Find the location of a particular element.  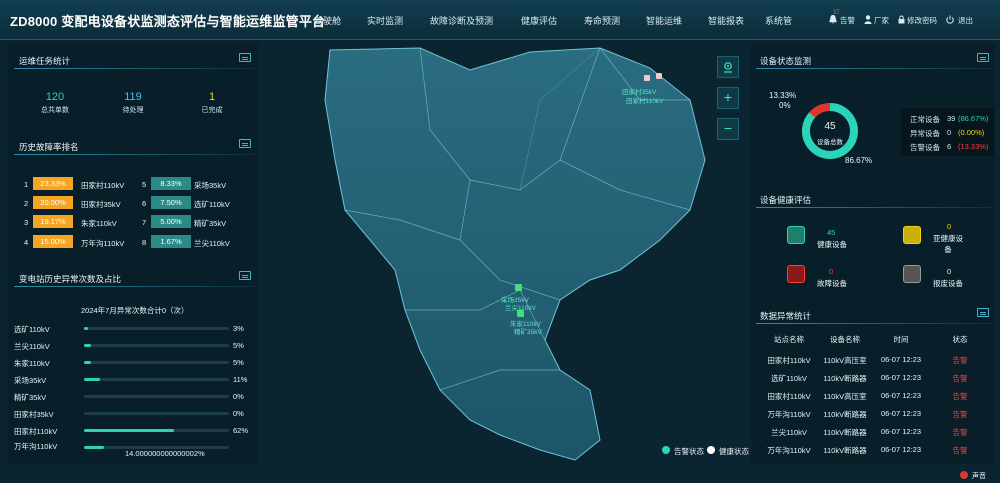

anomaly-station-name: 朱家110kV is located at coordinates (32, 363).